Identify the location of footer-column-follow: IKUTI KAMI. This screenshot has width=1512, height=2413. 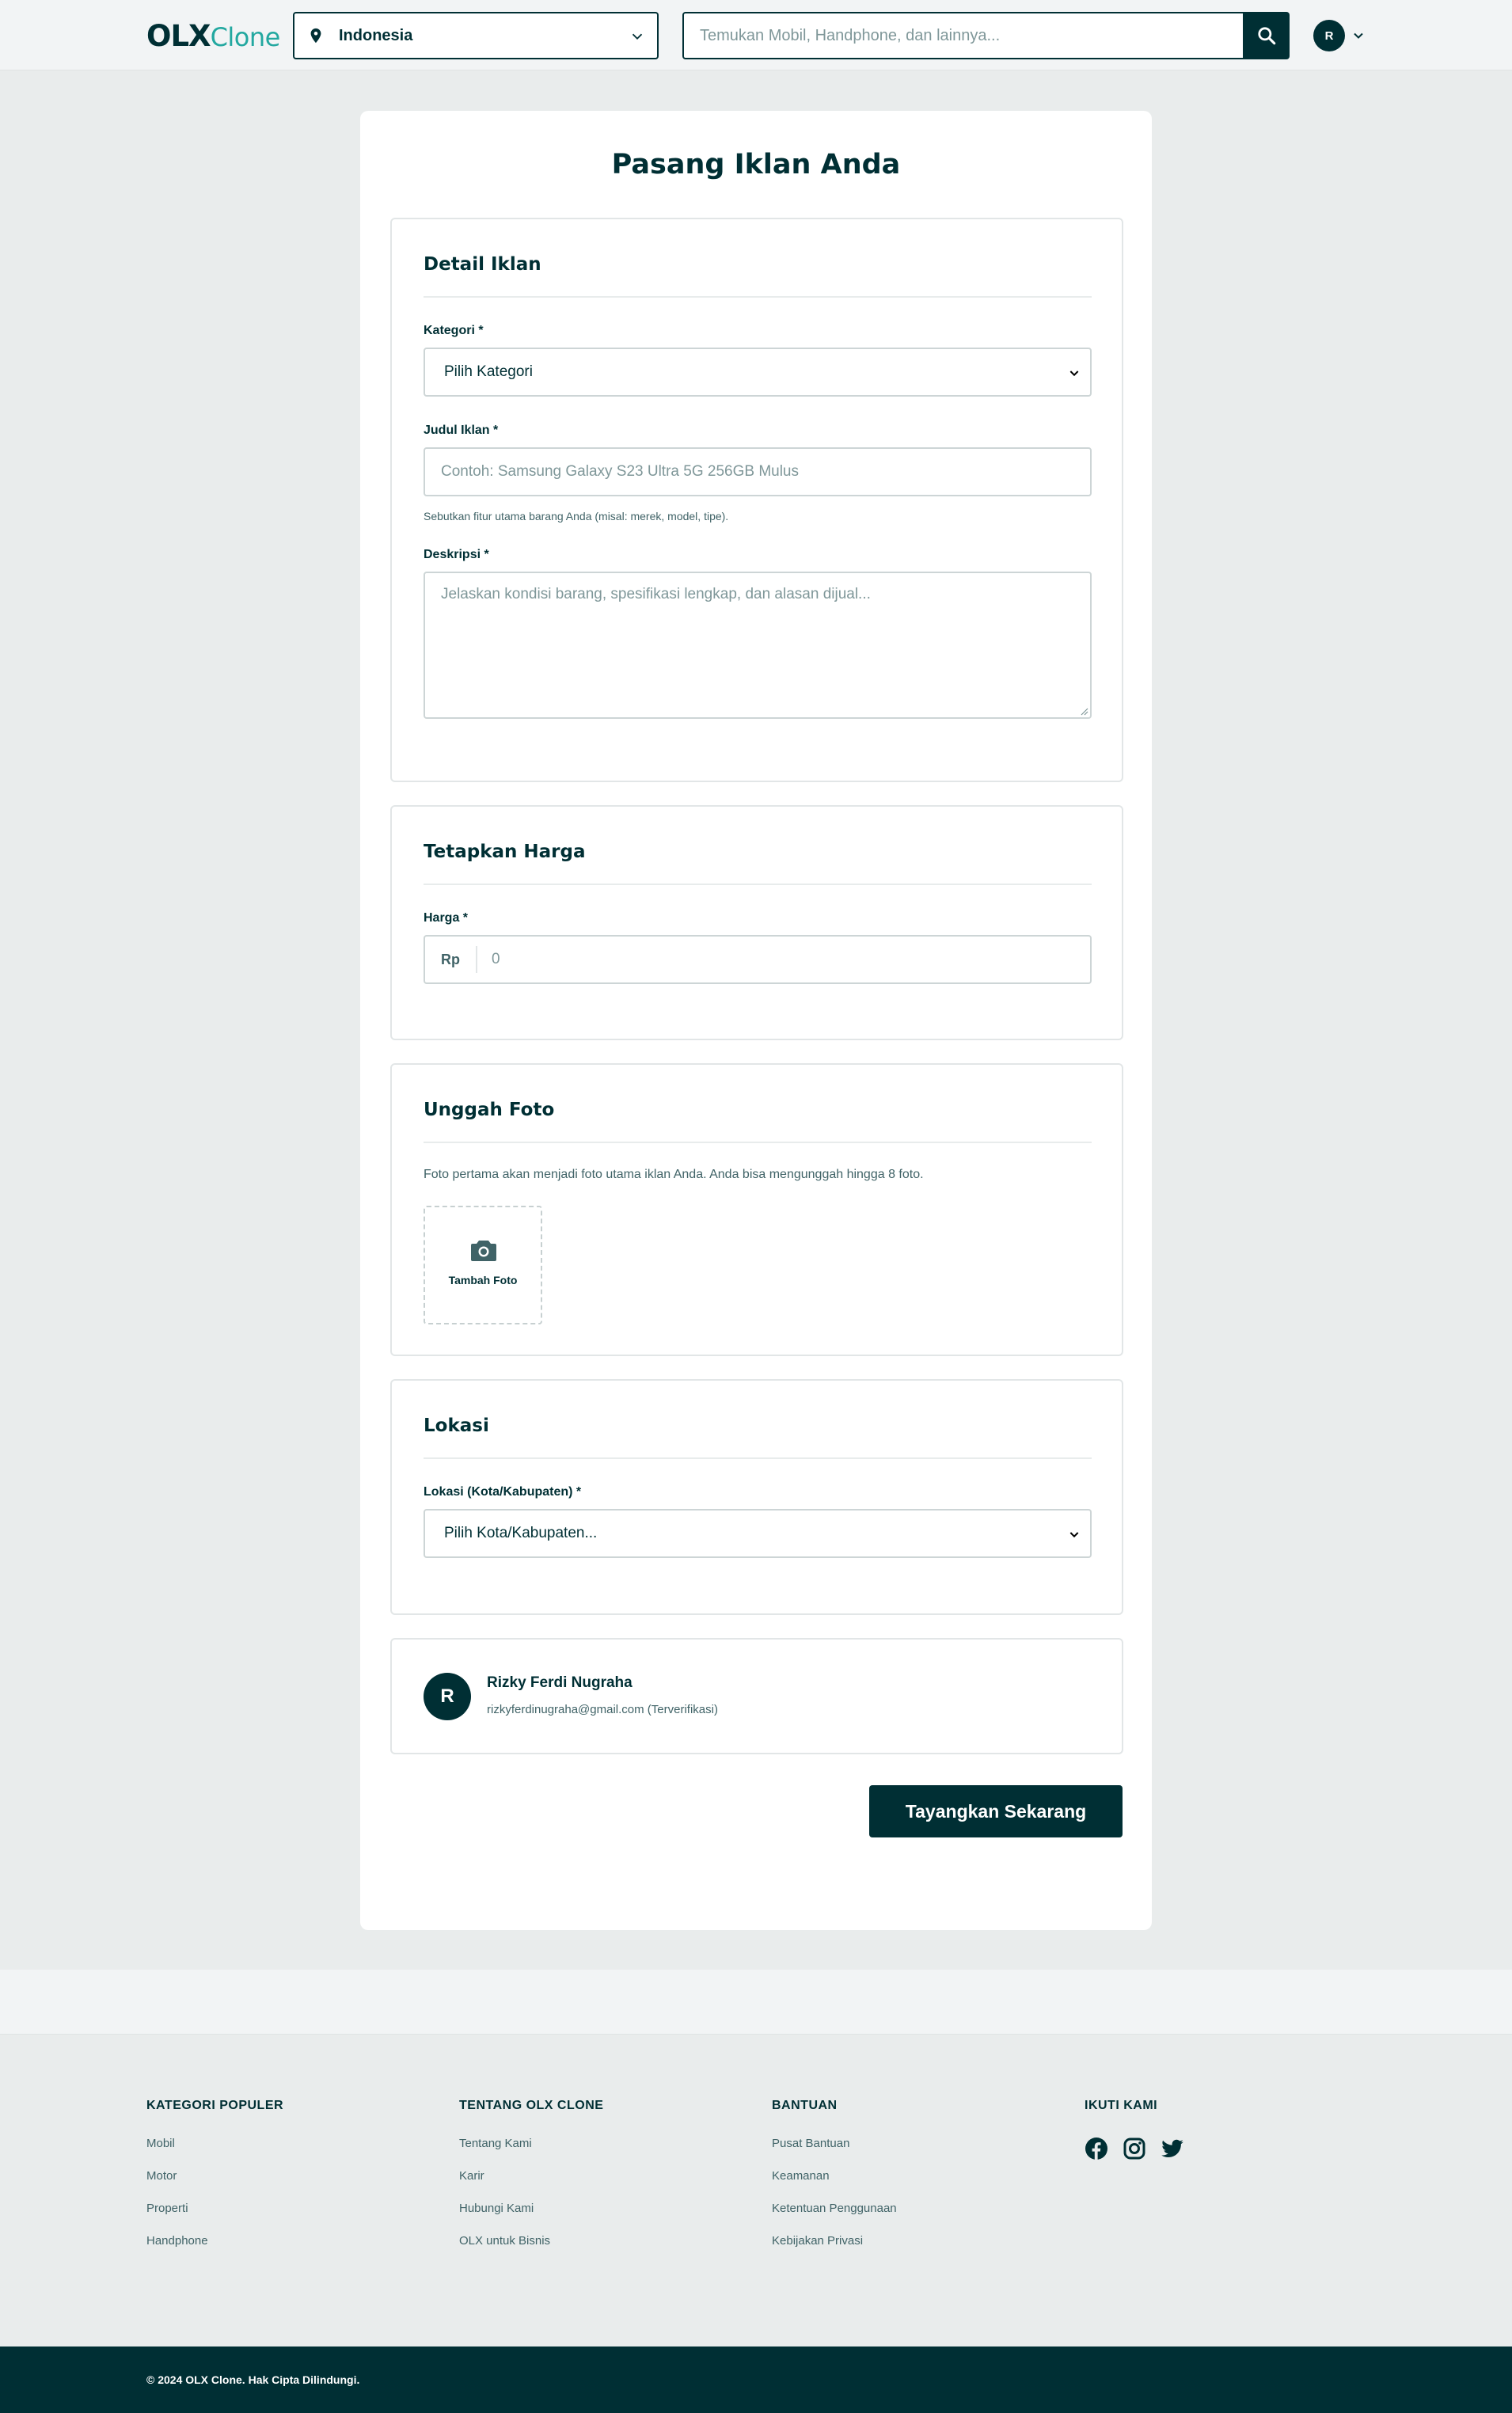
(1134, 2129).